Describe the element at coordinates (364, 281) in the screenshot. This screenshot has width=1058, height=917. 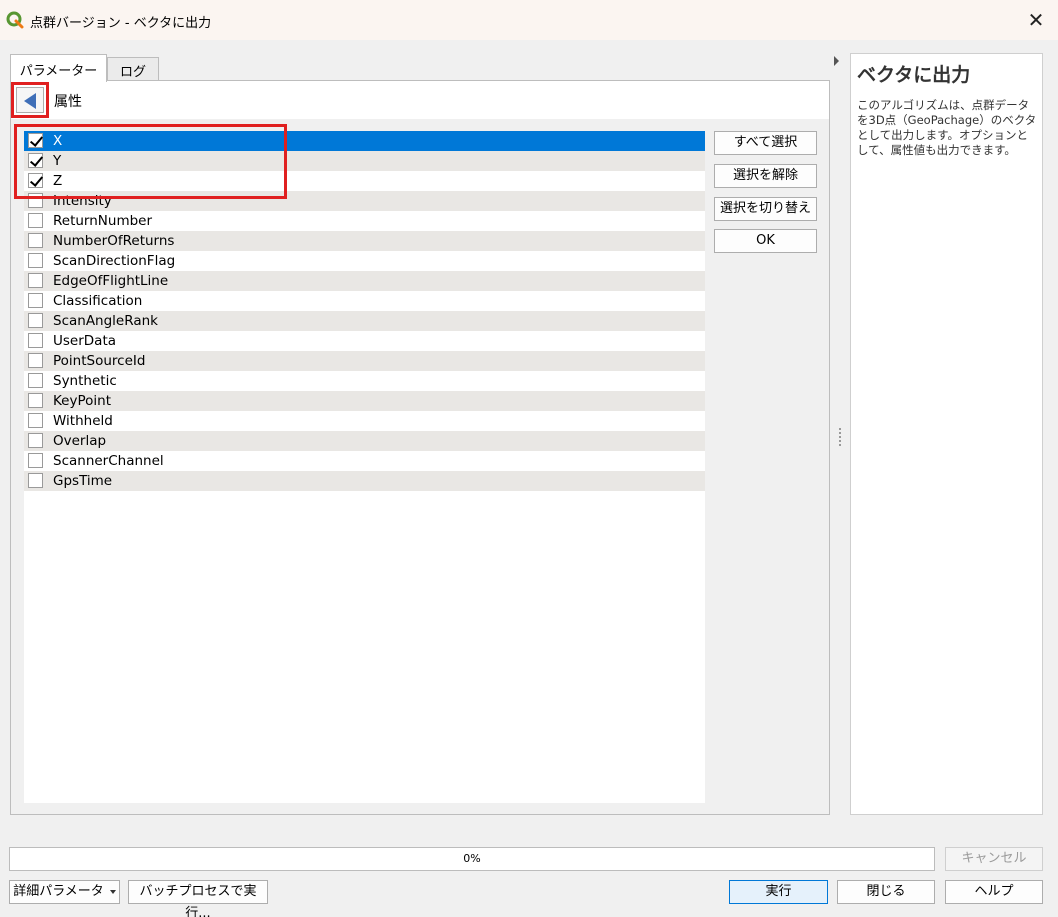
I see `field-row: EdgeOfFlightLine` at that location.